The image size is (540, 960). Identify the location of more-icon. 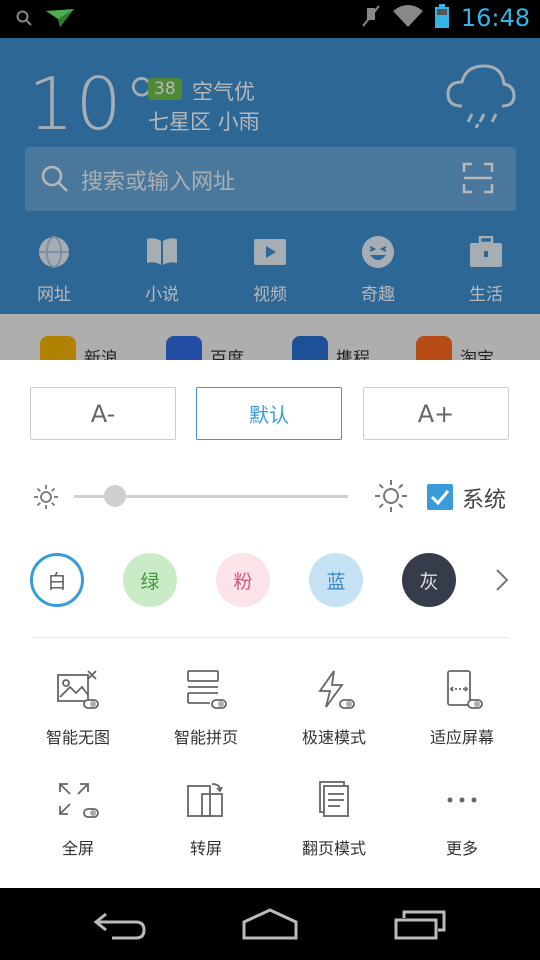
(462, 800).